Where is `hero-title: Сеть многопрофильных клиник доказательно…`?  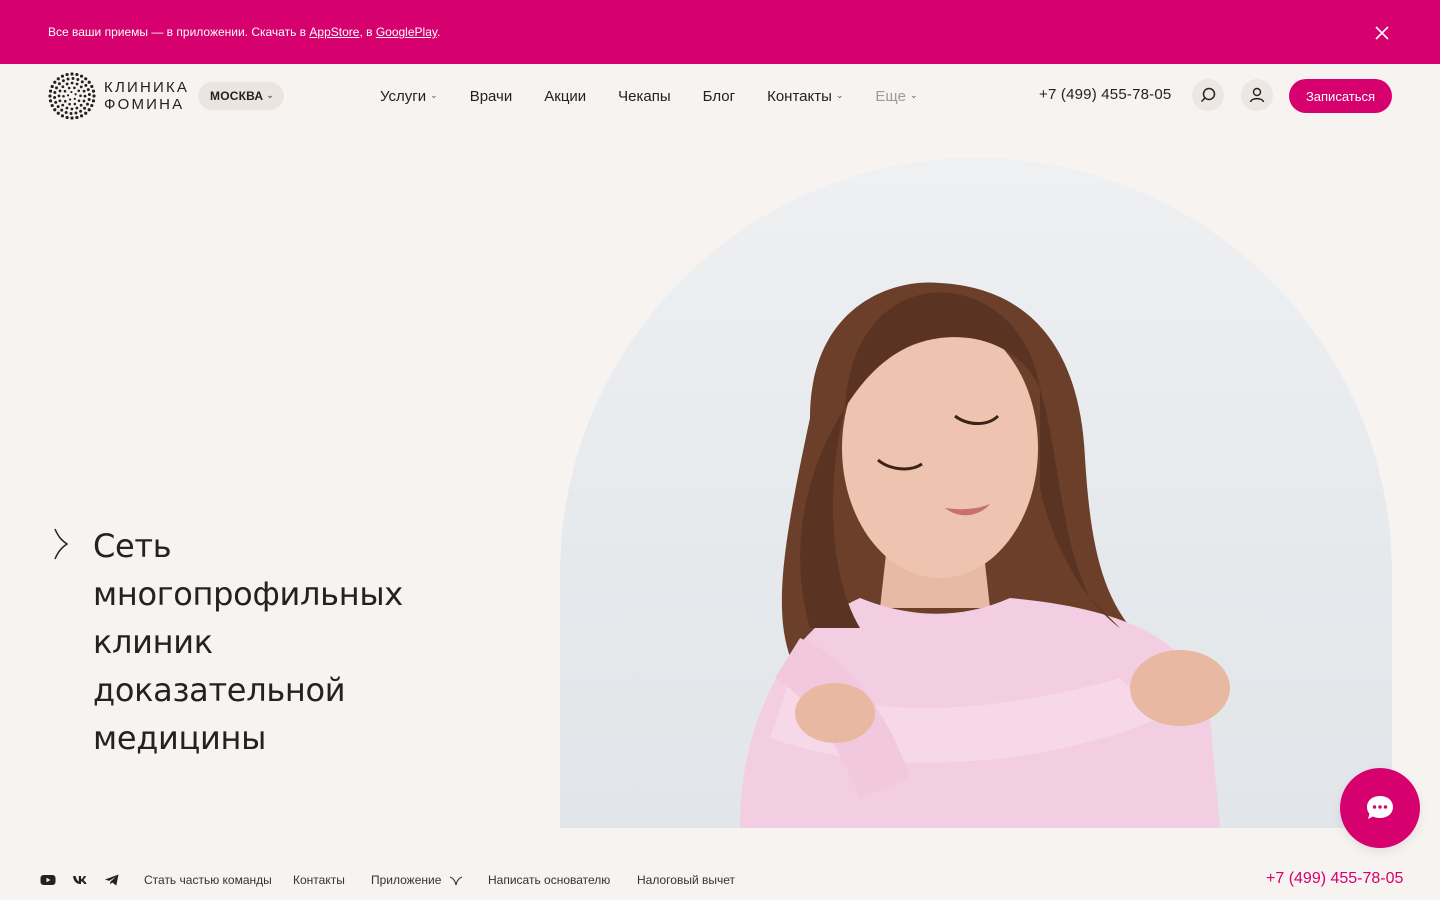
hero-title: Сеть многопрофильных клиник доказательно… is located at coordinates (248, 642).